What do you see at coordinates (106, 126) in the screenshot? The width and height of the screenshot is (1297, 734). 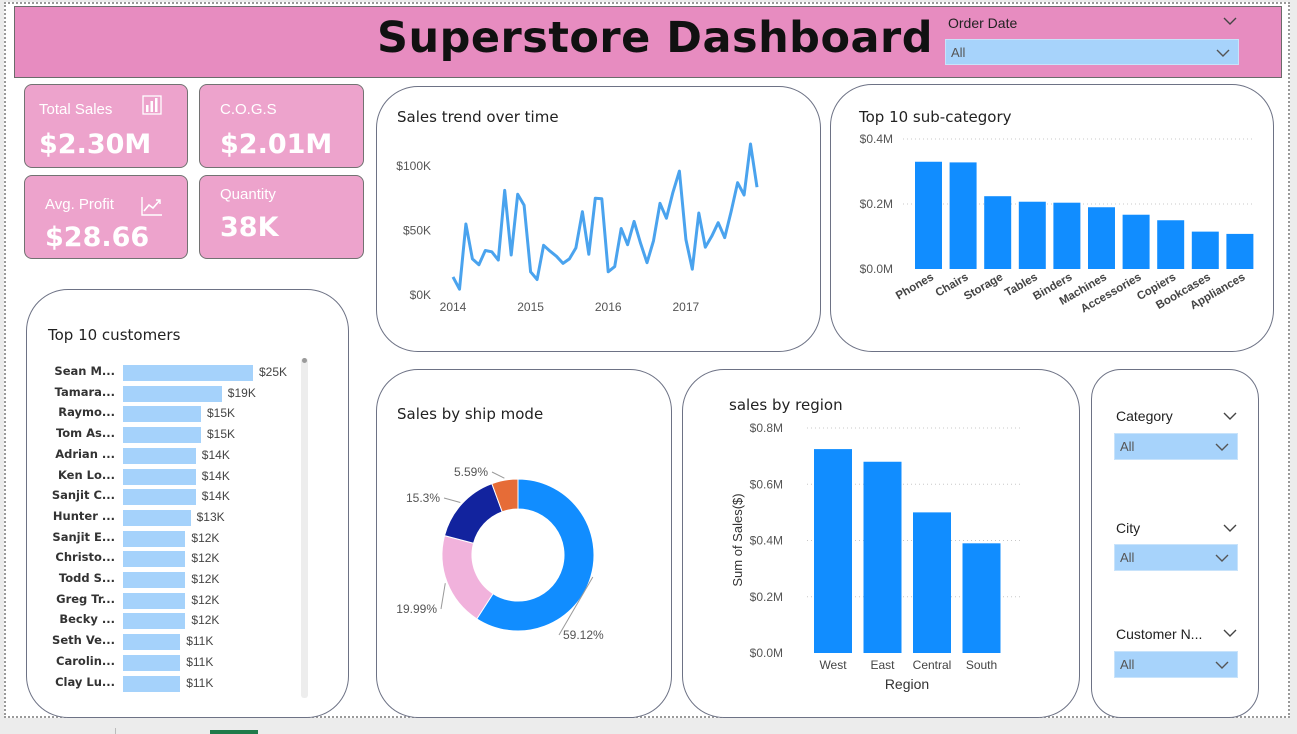 I see `kpi-total-sales: Total Sales $2.30M` at bounding box center [106, 126].